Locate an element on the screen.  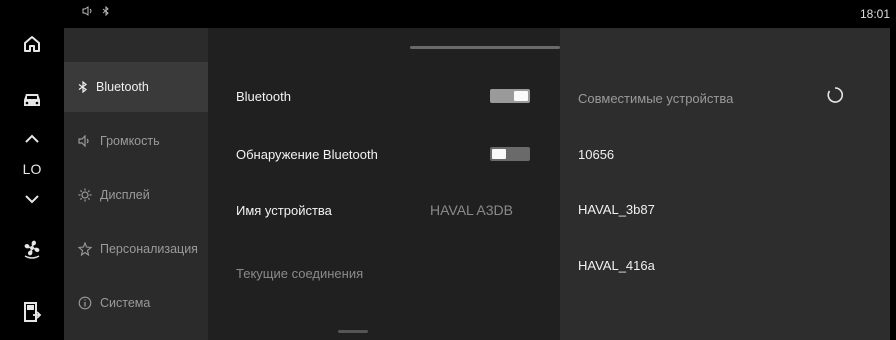
brightness-icon is located at coordinates (85, 195).